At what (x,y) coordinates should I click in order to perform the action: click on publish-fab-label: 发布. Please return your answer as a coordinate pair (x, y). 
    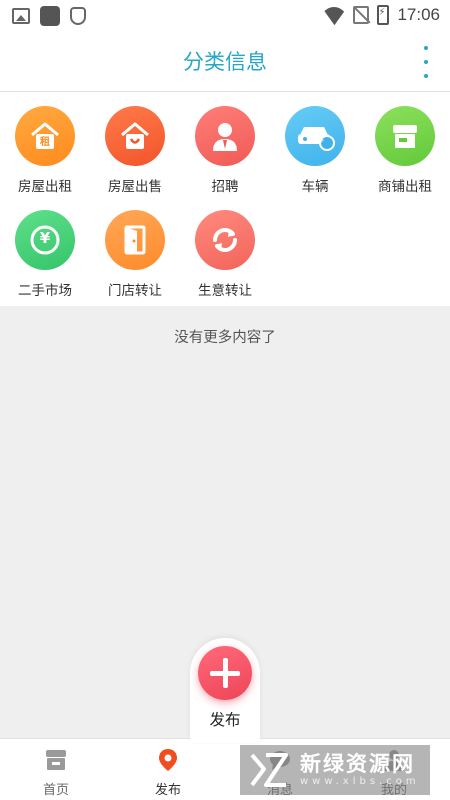
    Looking at the image, I should click on (225, 719).